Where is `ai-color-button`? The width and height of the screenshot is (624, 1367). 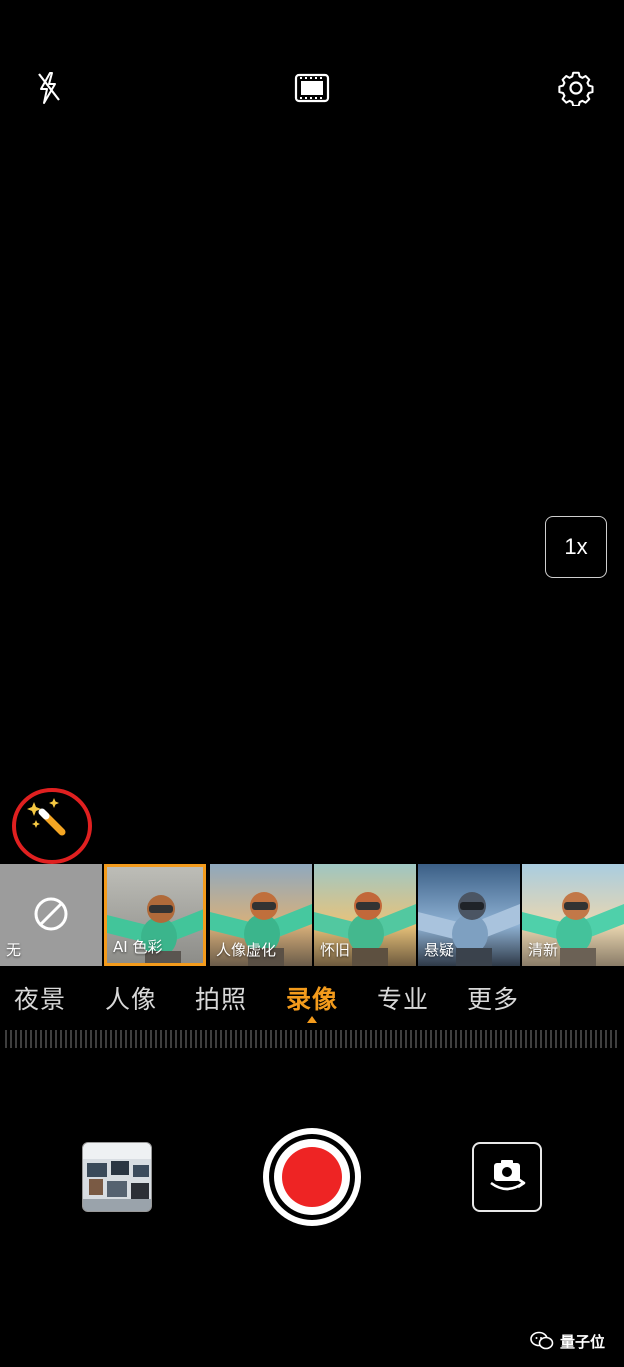
ai-color-button is located at coordinates (52, 825).